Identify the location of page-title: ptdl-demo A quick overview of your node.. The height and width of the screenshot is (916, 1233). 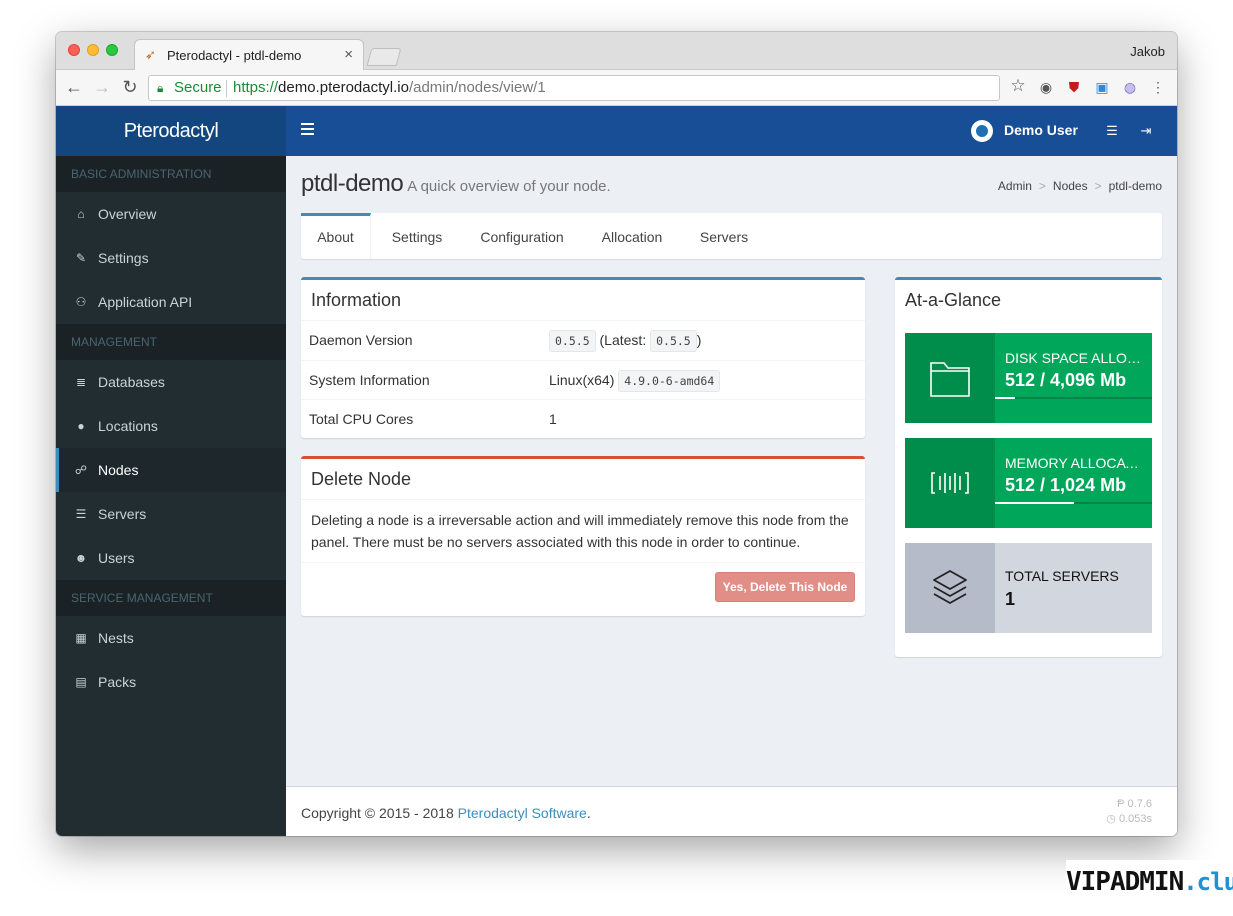
(456, 183).